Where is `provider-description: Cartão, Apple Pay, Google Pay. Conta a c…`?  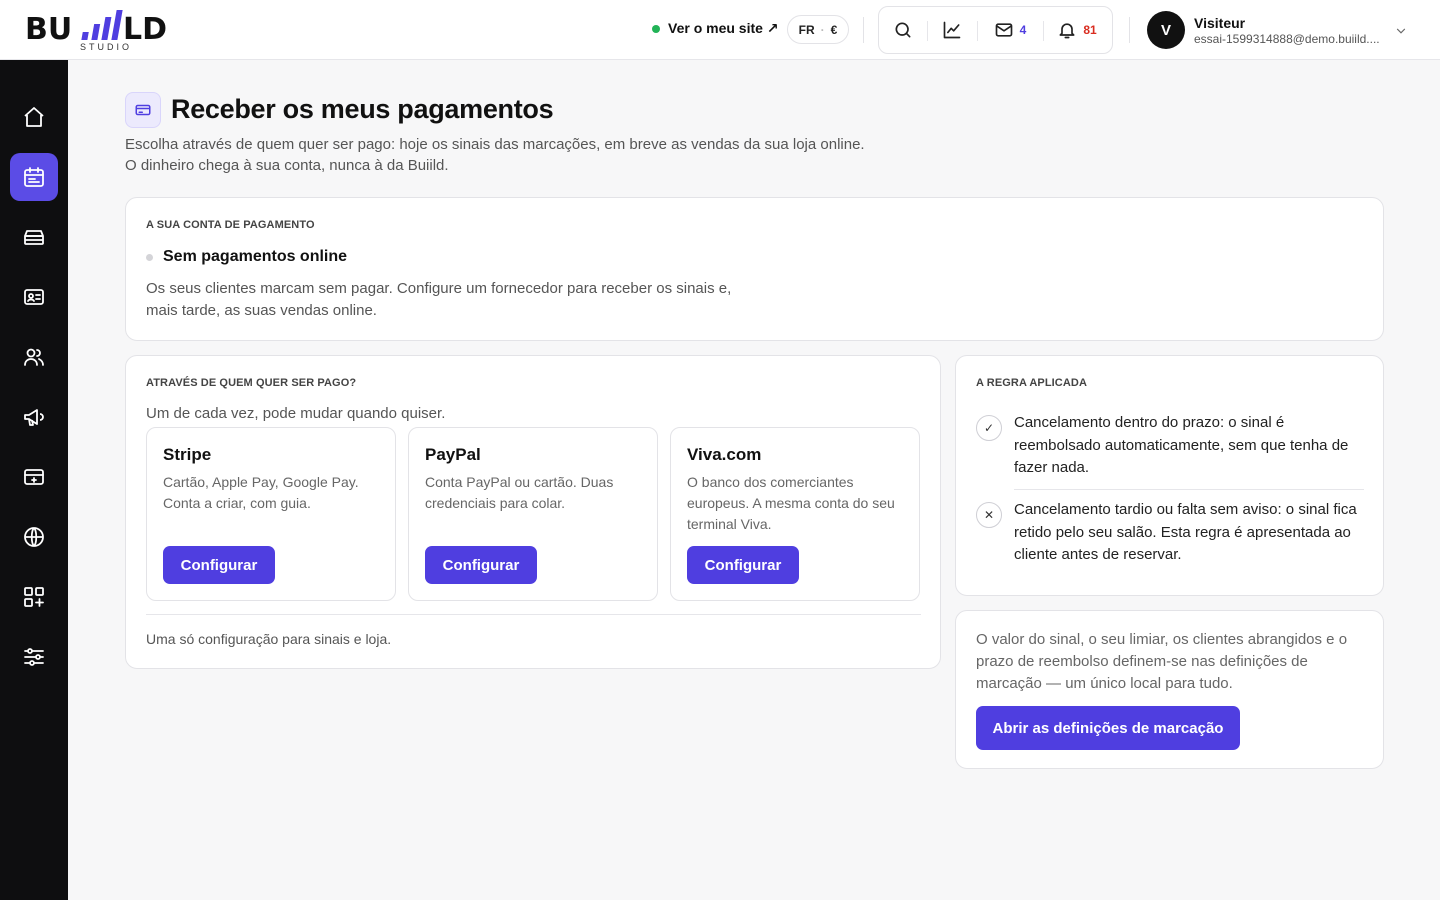 provider-description: Cartão, Apple Pay, Google Pay. Conta a c… is located at coordinates (261, 492).